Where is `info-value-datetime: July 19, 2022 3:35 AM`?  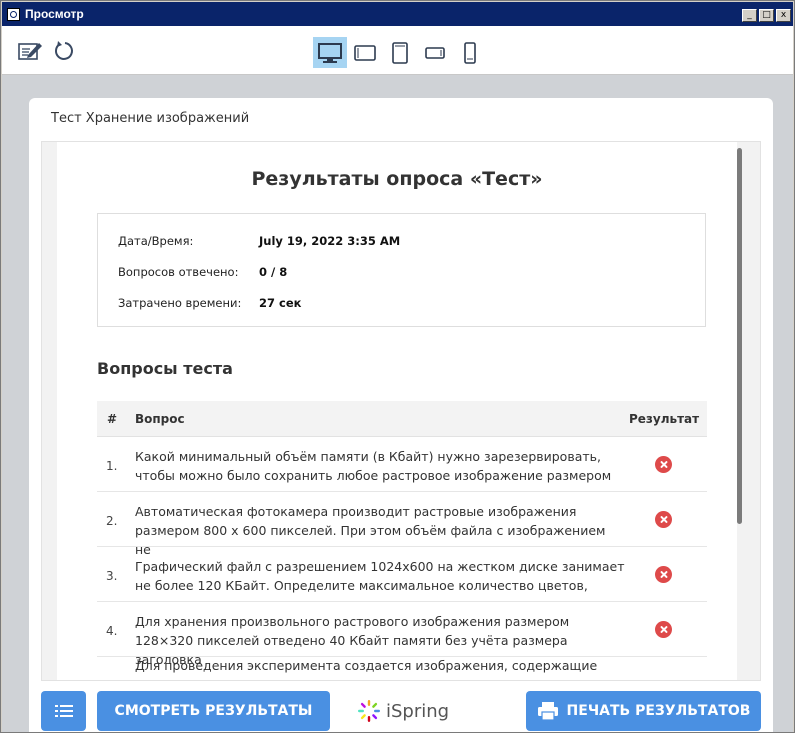 info-value-datetime: July 19, 2022 3:35 AM is located at coordinates (330, 241).